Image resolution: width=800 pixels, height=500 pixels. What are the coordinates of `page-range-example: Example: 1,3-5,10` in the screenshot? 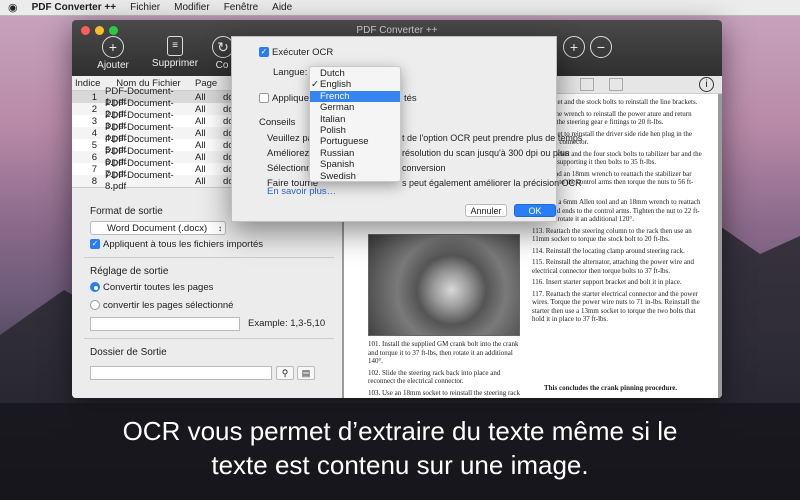 It's located at (287, 323).